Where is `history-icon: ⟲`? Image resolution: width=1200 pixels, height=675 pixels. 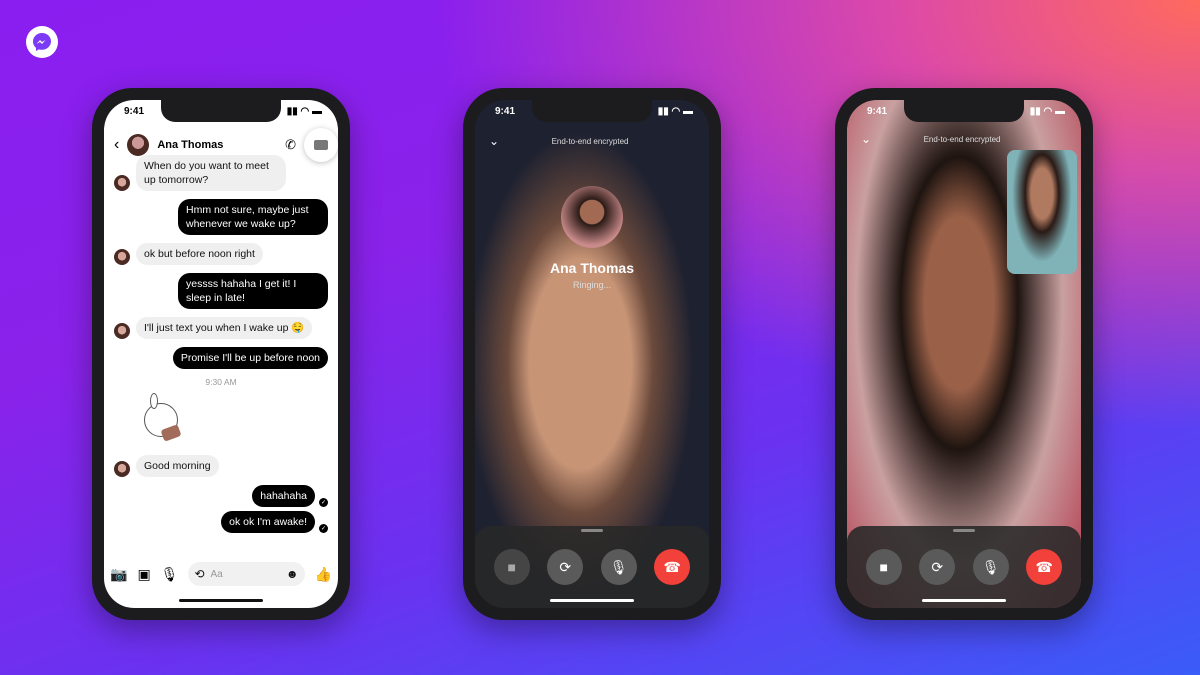
history-icon: ⟲ is located at coordinates (199, 574).